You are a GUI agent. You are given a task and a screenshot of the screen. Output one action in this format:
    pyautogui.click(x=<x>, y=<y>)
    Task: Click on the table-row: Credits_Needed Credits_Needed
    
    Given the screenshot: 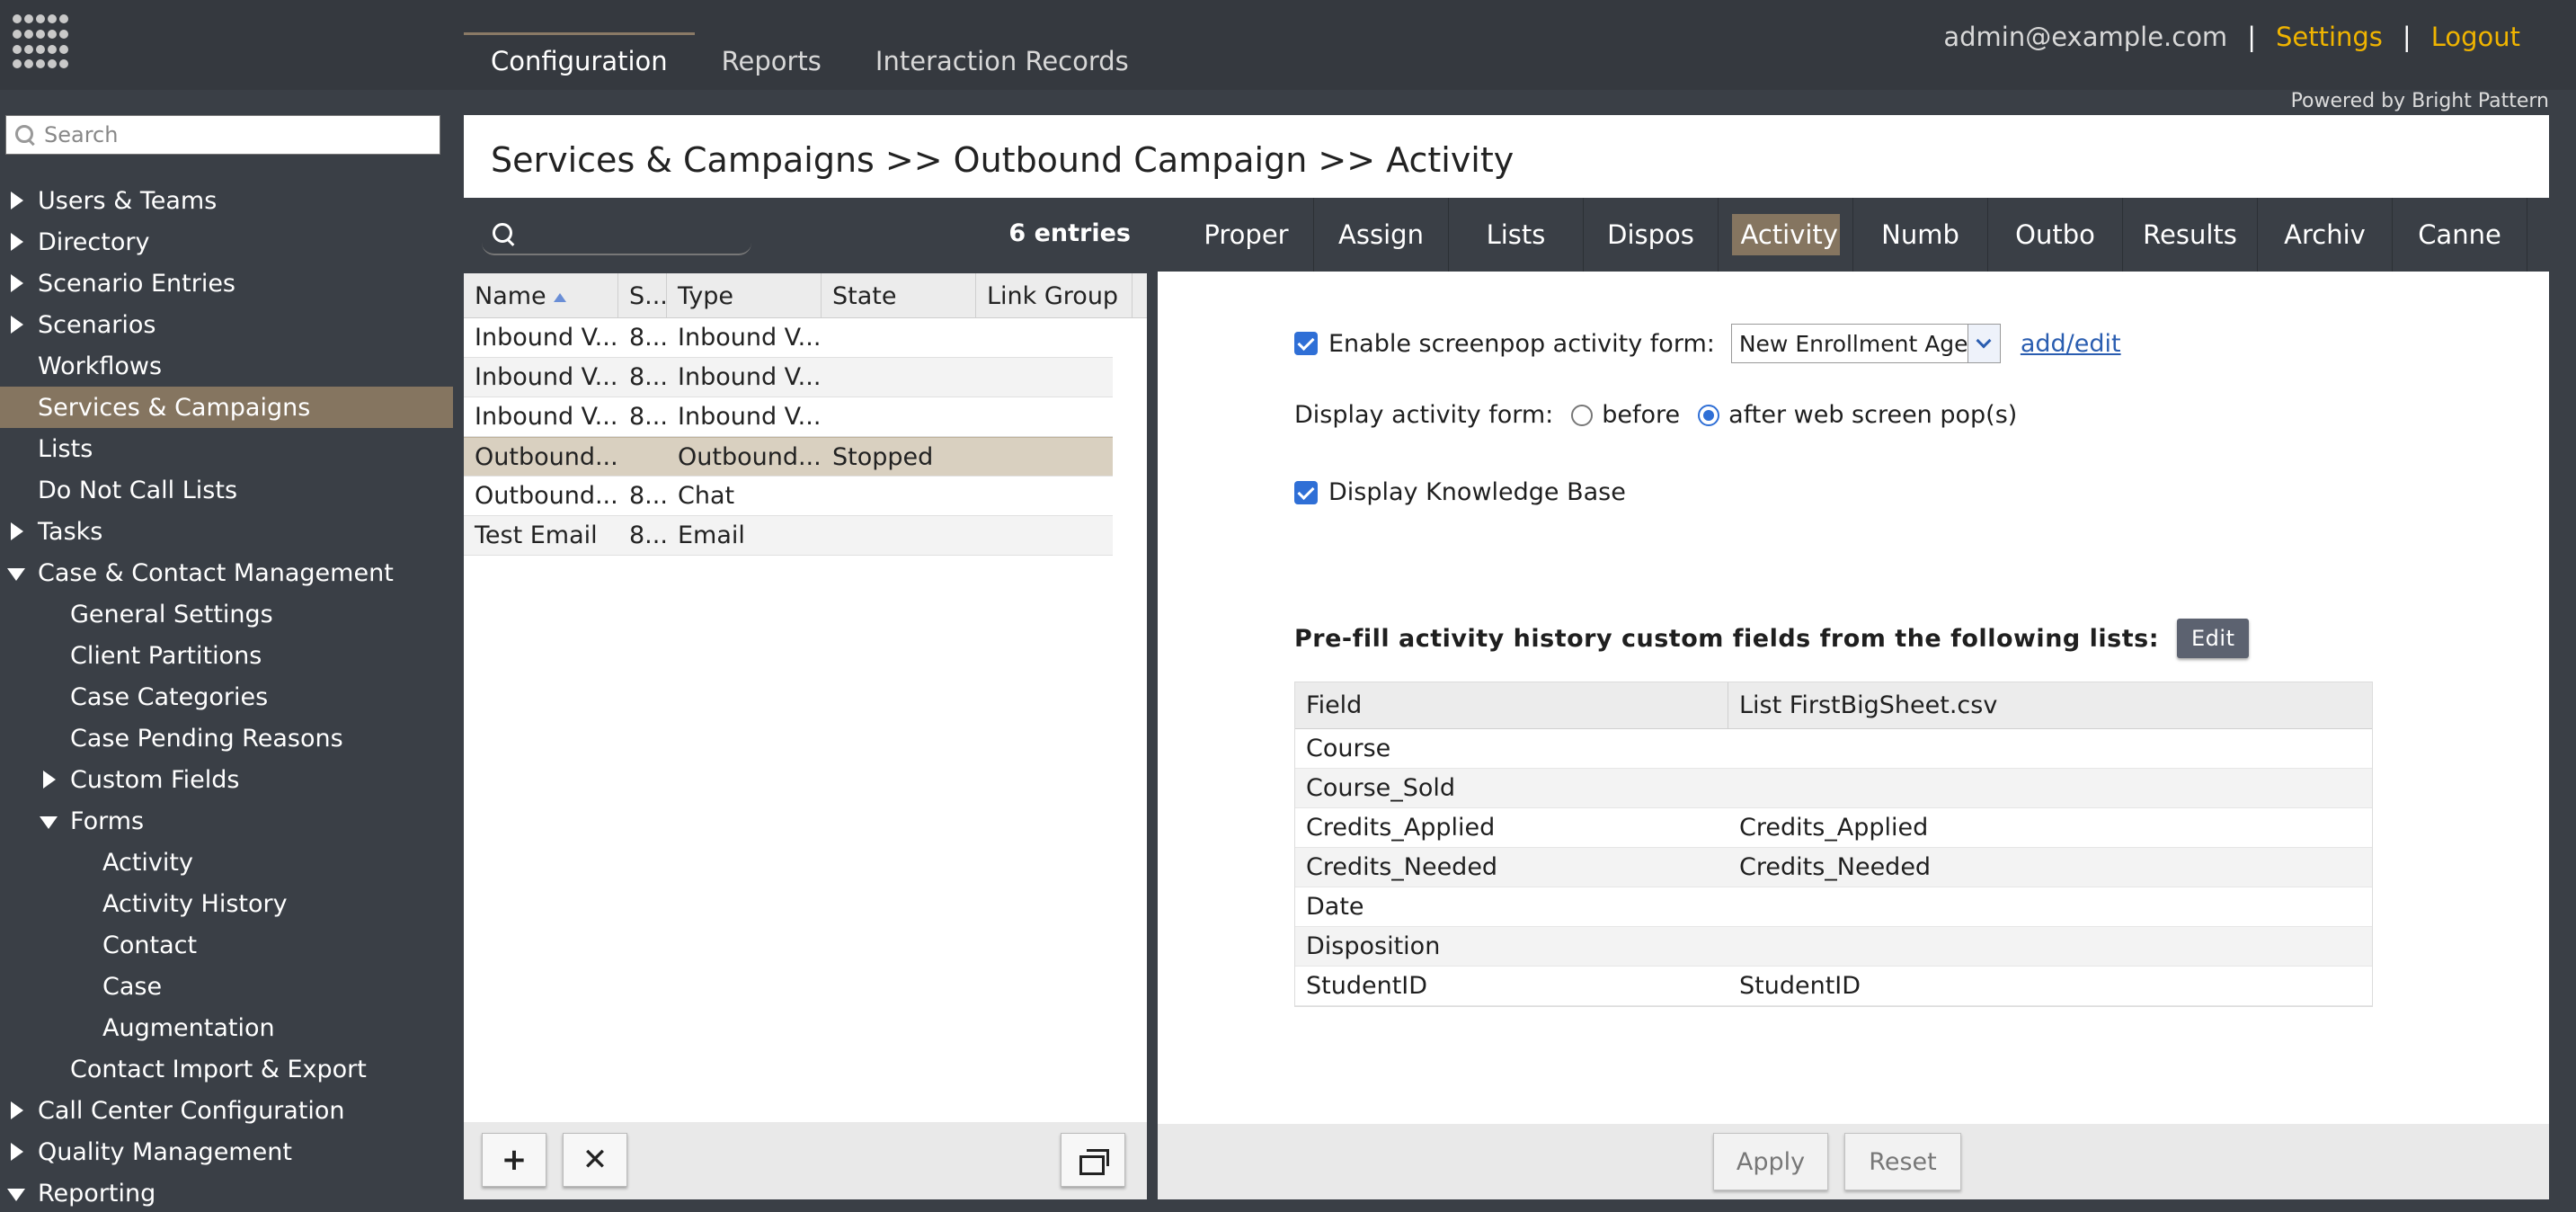 What is the action you would take?
    pyautogui.click(x=1833, y=867)
    